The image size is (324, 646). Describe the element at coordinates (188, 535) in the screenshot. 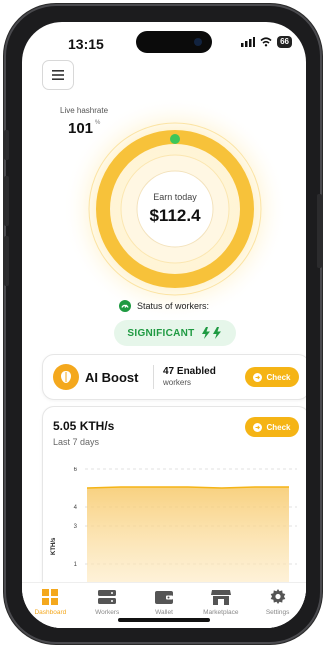

I see `hashrate-area` at that location.